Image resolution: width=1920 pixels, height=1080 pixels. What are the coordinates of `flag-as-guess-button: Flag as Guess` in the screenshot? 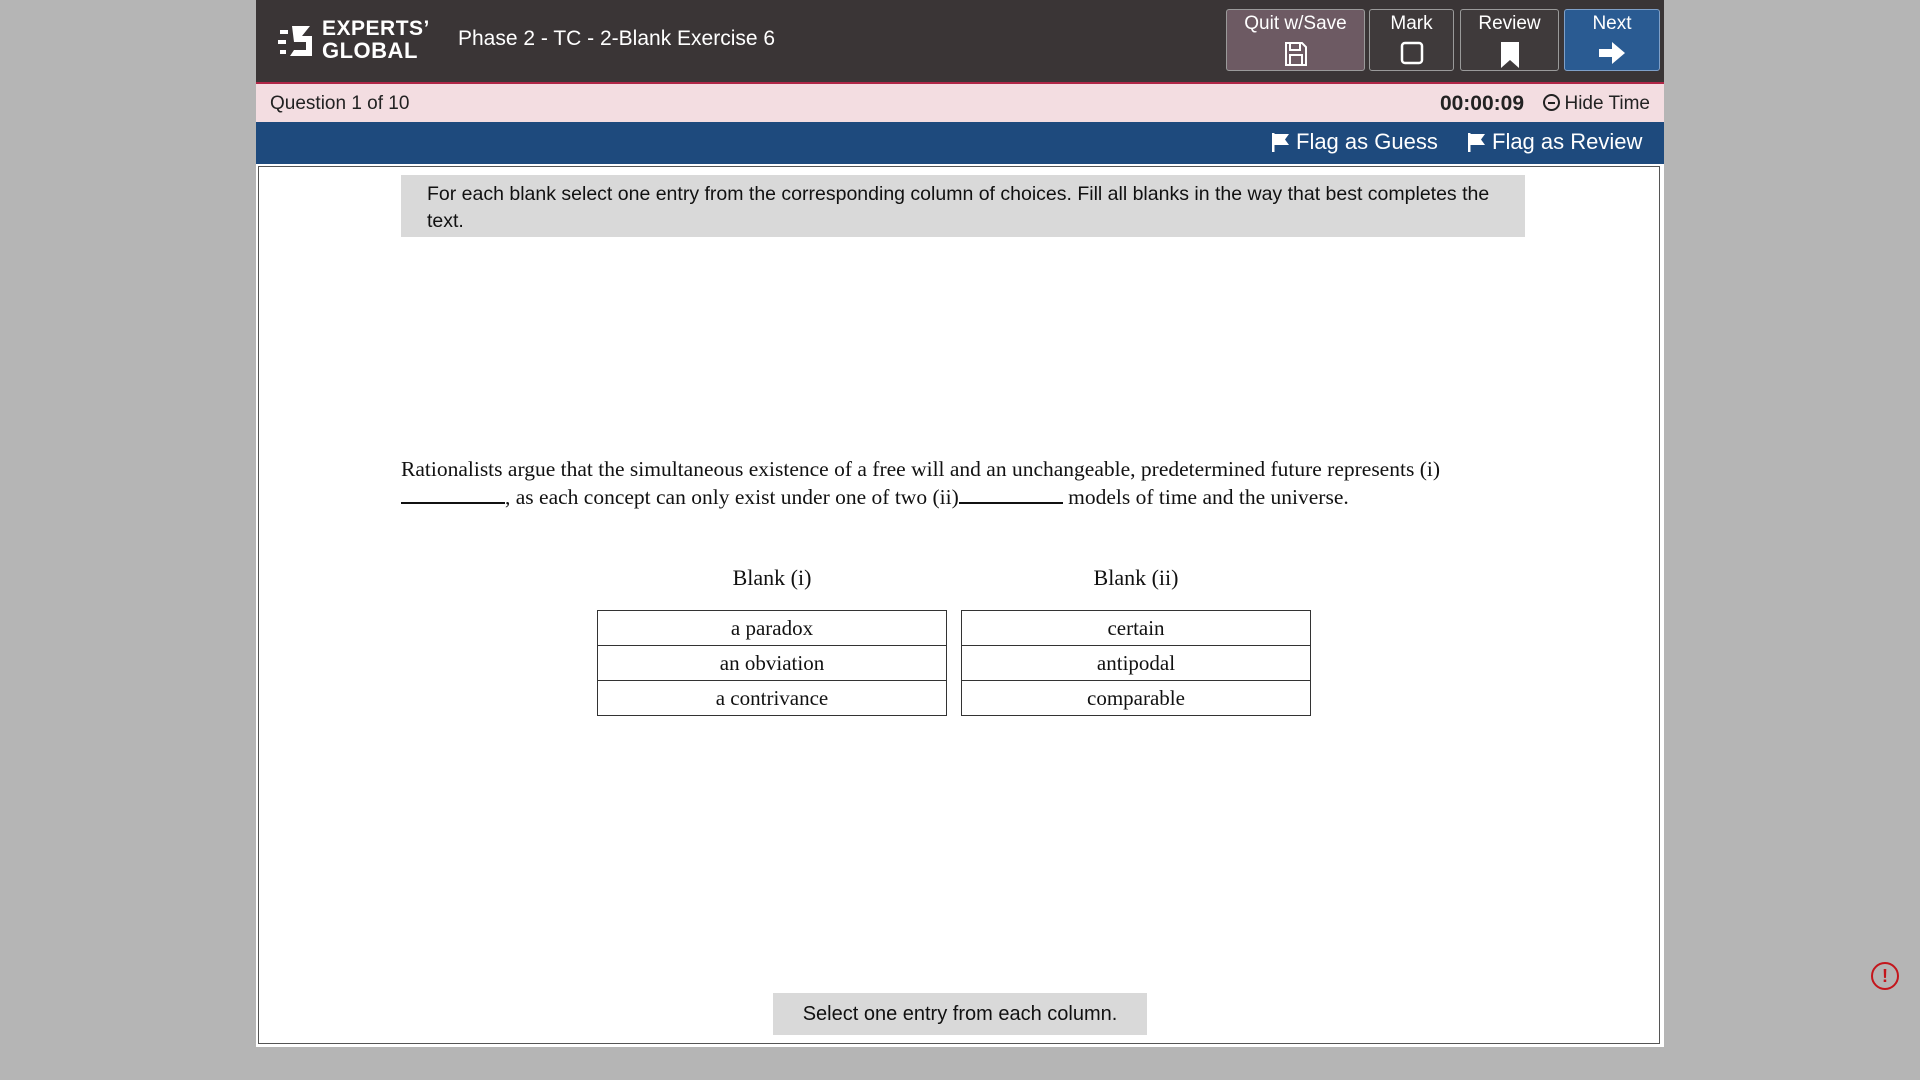 It's located at (1355, 142).